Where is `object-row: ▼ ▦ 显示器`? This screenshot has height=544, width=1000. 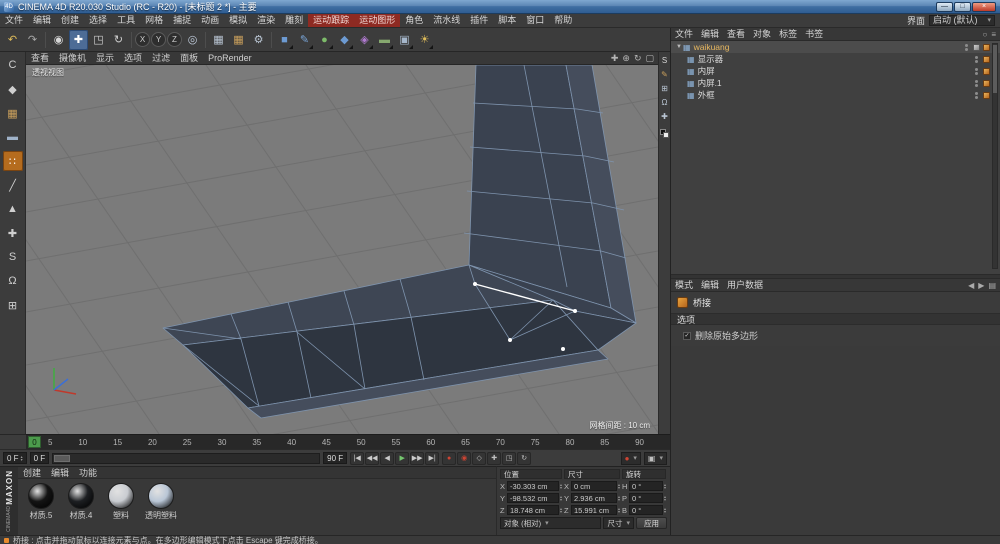 object-row: ▼ ▦ 显示器 is located at coordinates (835, 59).